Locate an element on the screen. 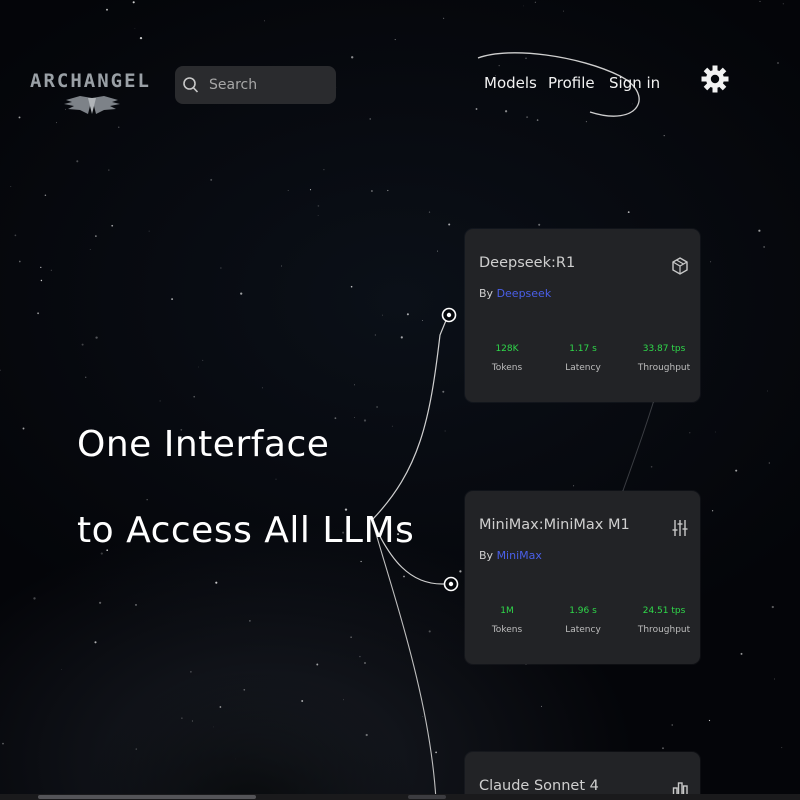 This screenshot has width=800, height=800. stat-value: 33.87 tps is located at coordinates (664, 349).